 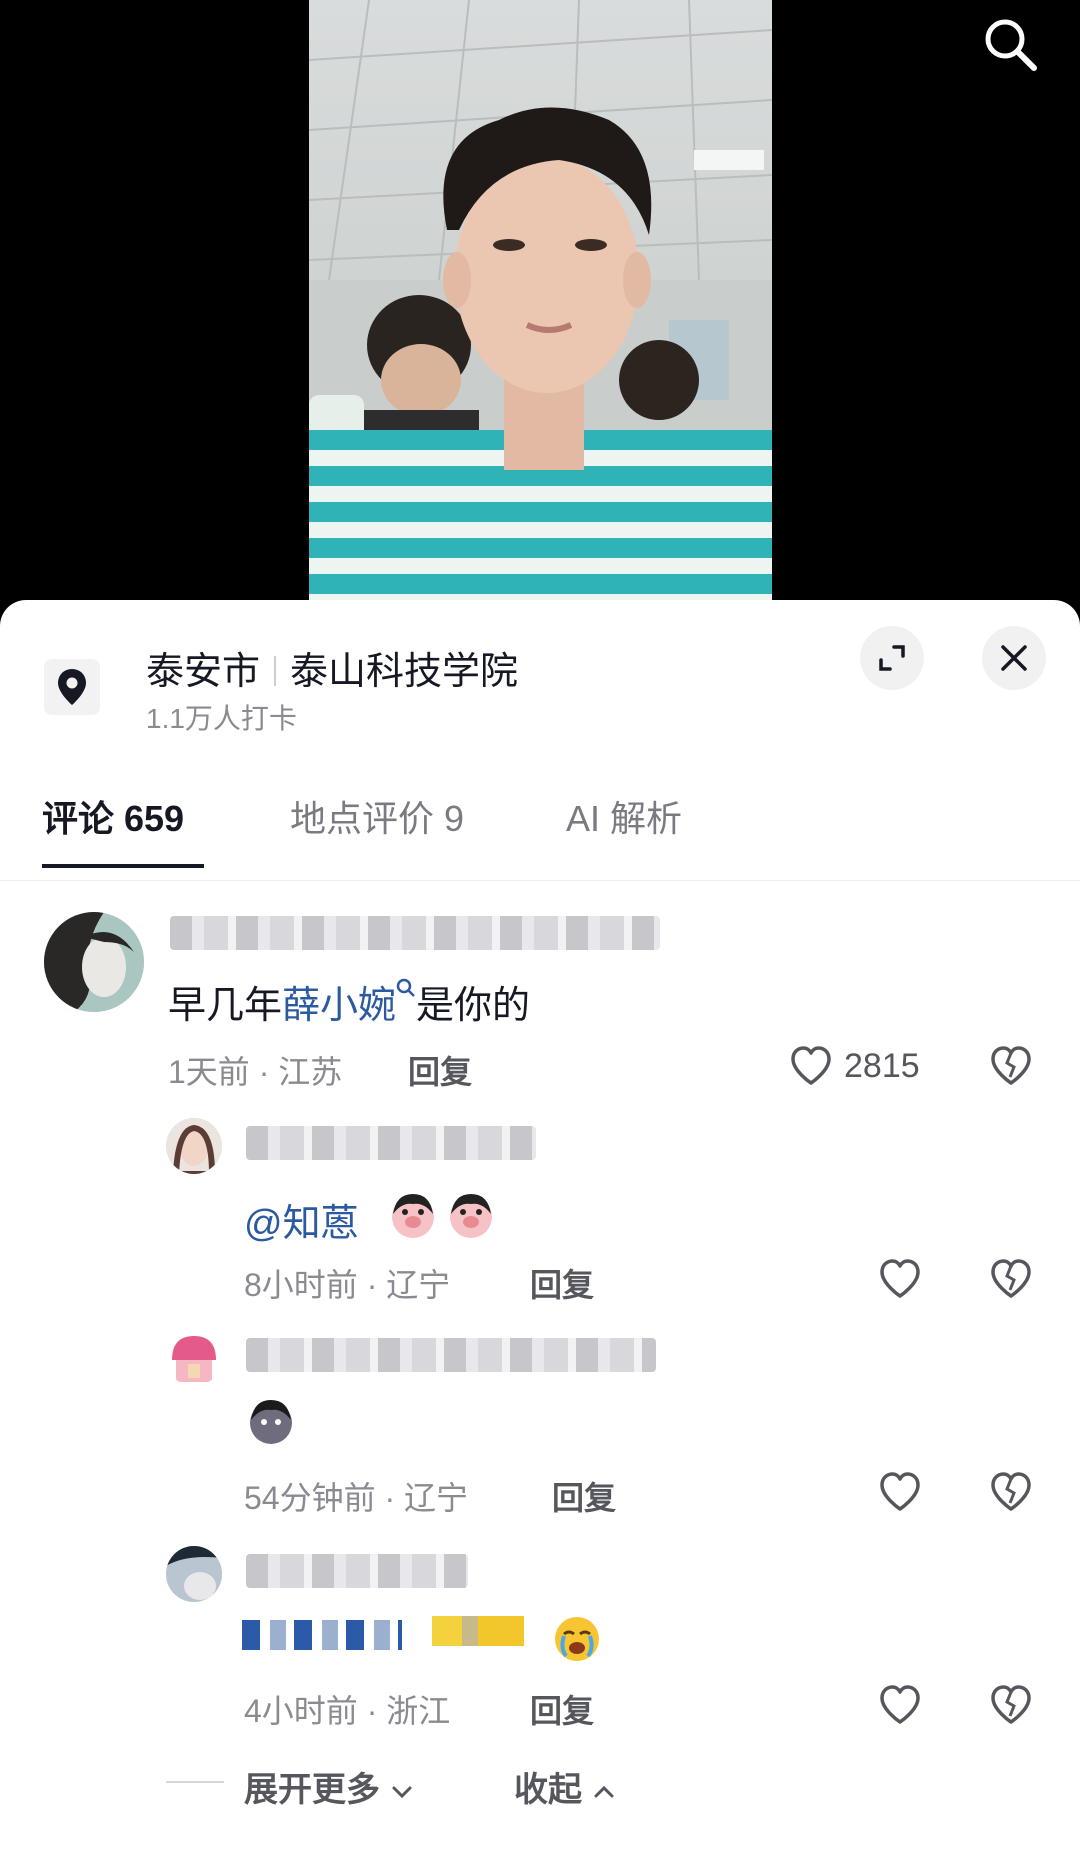 I want to click on search-button, so click(x=1010, y=44).